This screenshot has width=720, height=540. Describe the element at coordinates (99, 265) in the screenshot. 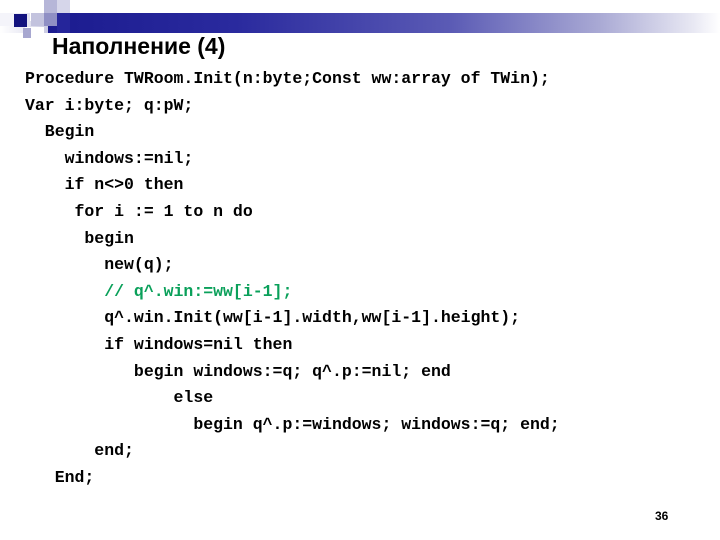

I see `code-line: new(q);` at that location.